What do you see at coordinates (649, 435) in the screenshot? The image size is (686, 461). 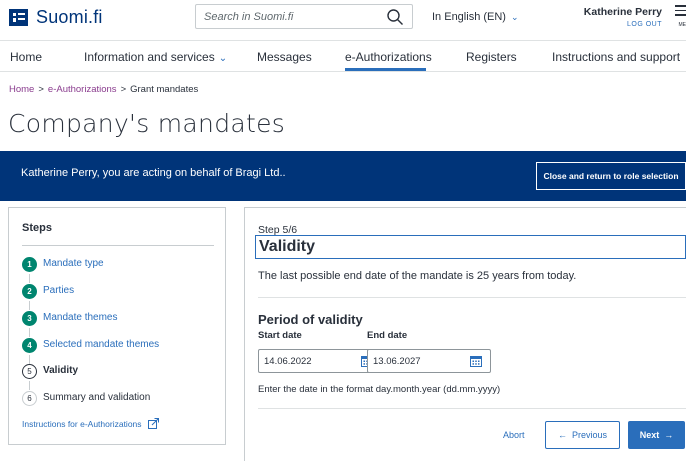 I see `next-button-label: Next` at bounding box center [649, 435].